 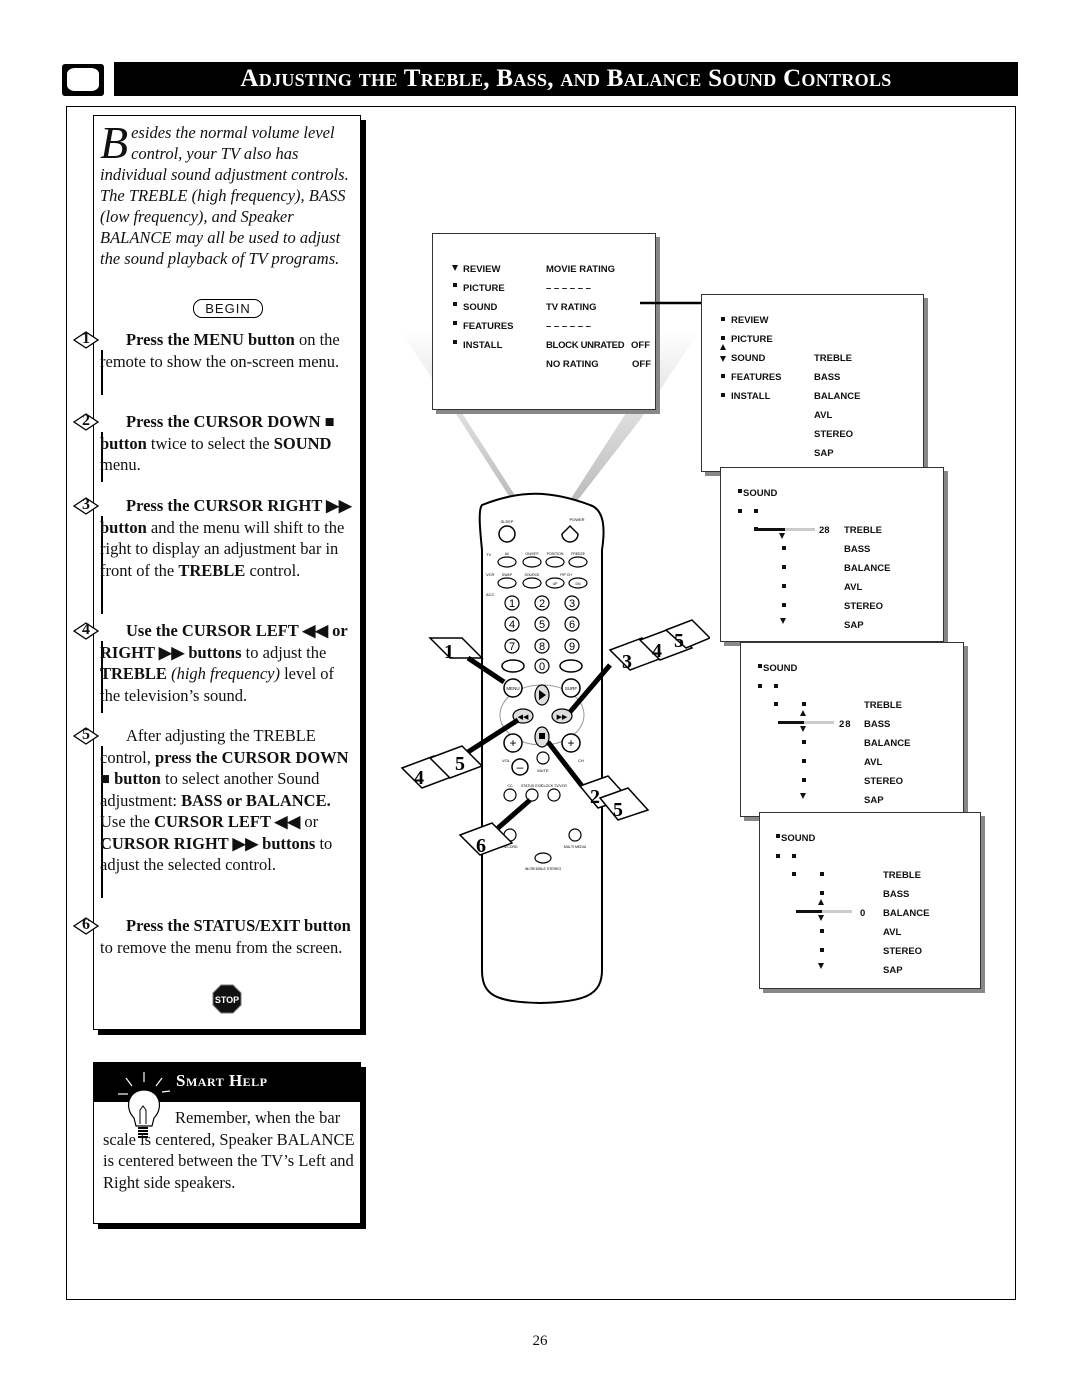 What do you see at coordinates (555, 562) in the screenshot?
I see `position-button` at bounding box center [555, 562].